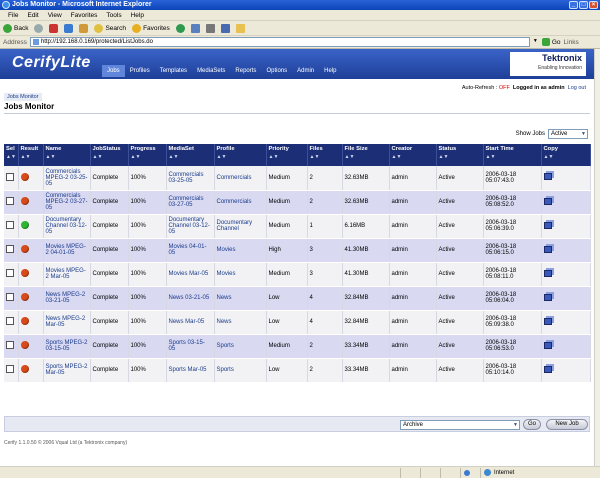 Image resolution: width=600 pixels, height=478 pixels. I want to click on nav-options: Options, so click(276, 71).